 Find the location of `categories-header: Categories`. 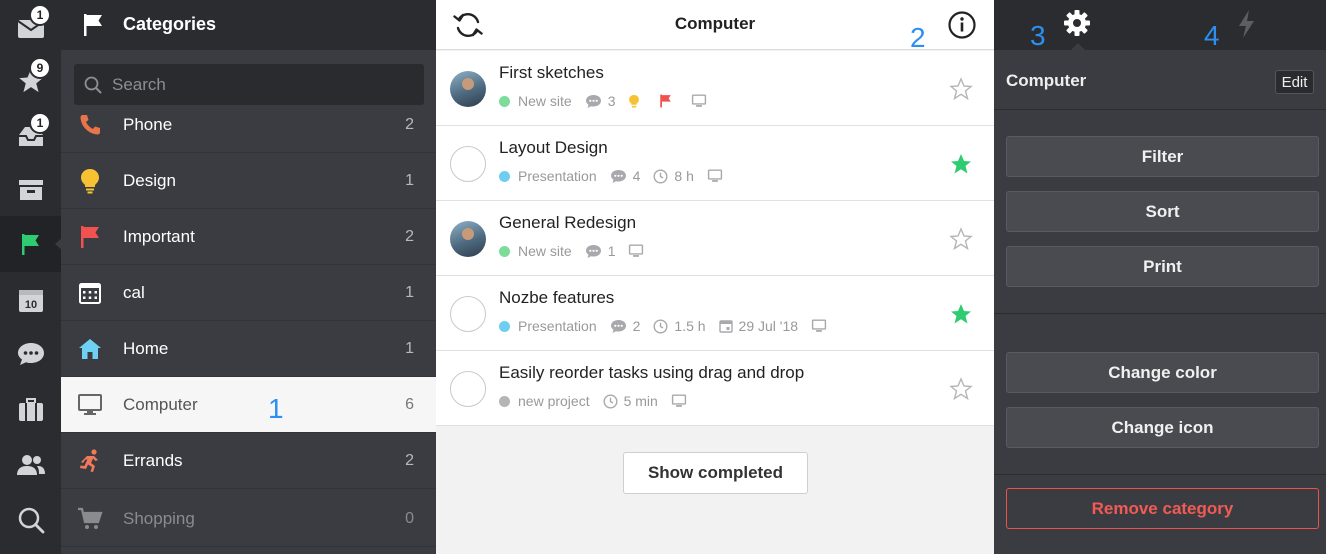

categories-header: Categories is located at coordinates (248, 25).